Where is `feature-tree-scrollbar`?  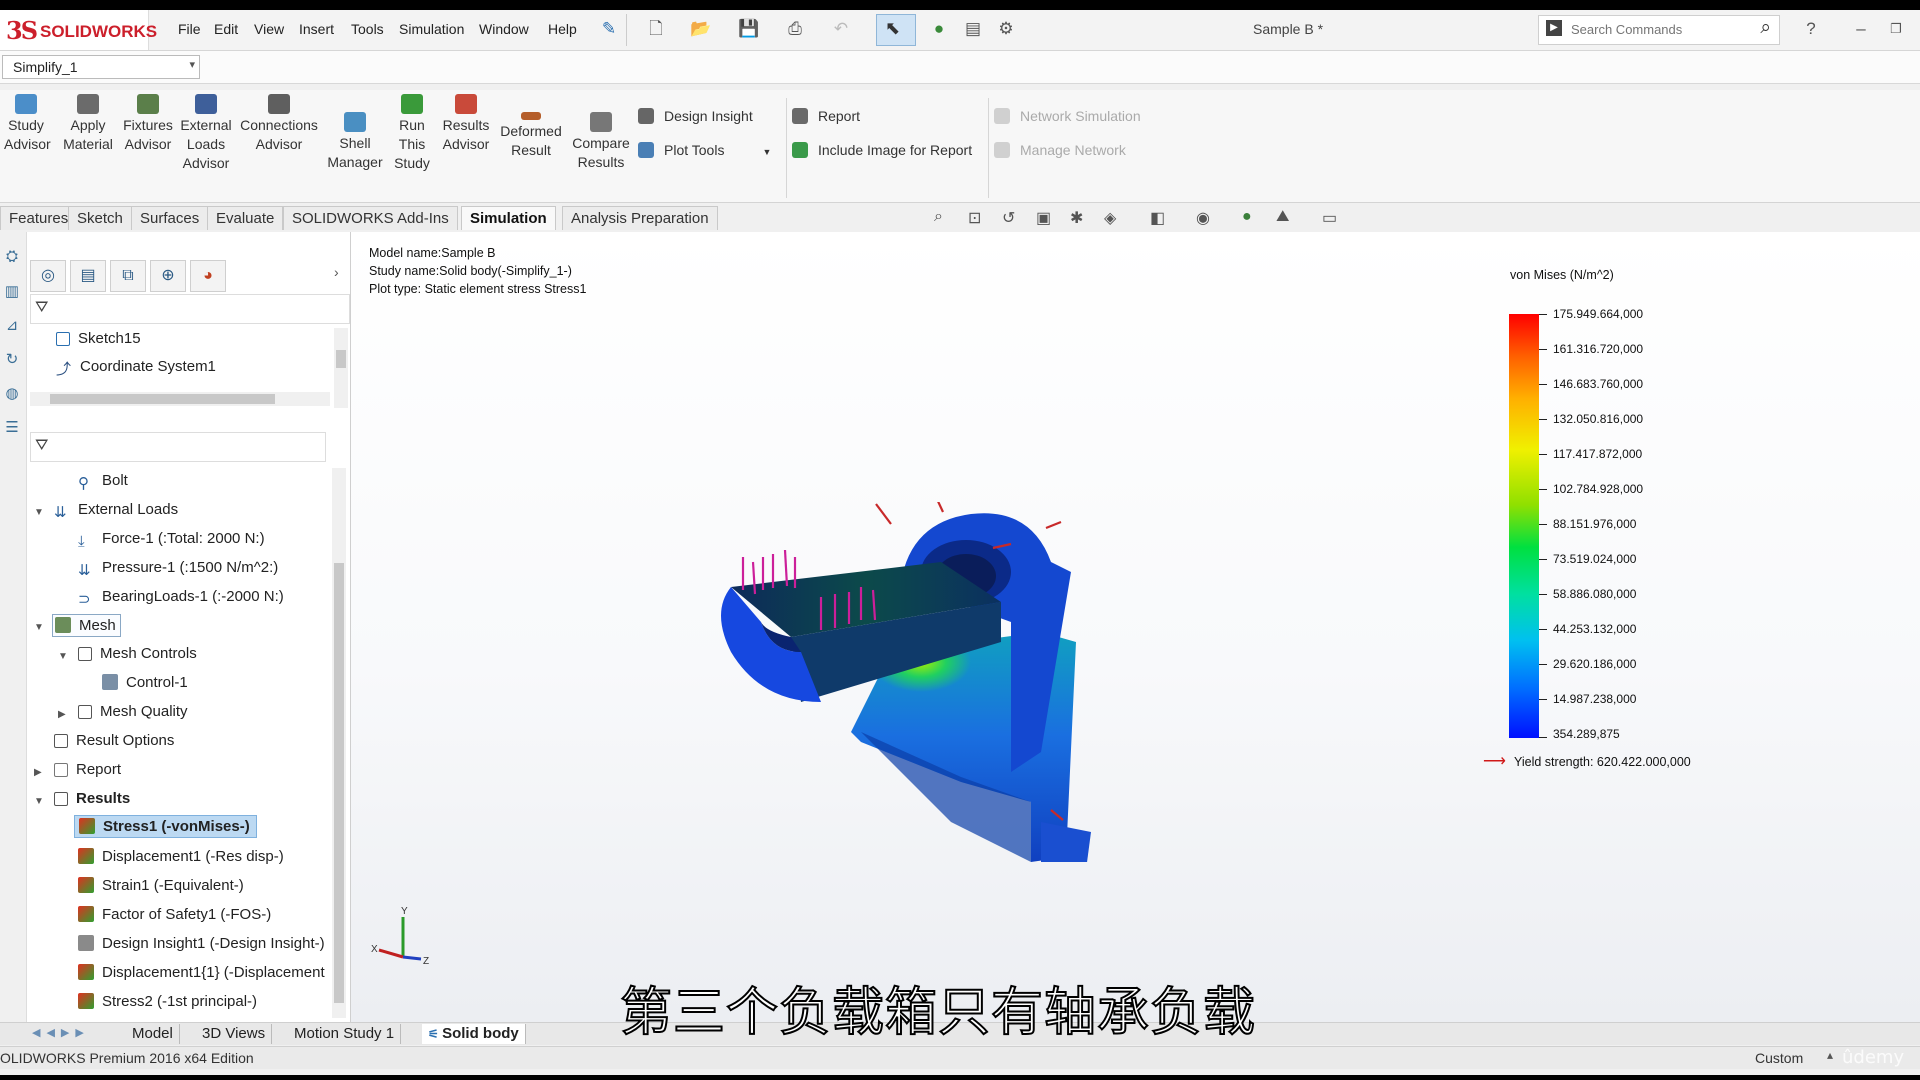 feature-tree-scrollbar is located at coordinates (341, 368).